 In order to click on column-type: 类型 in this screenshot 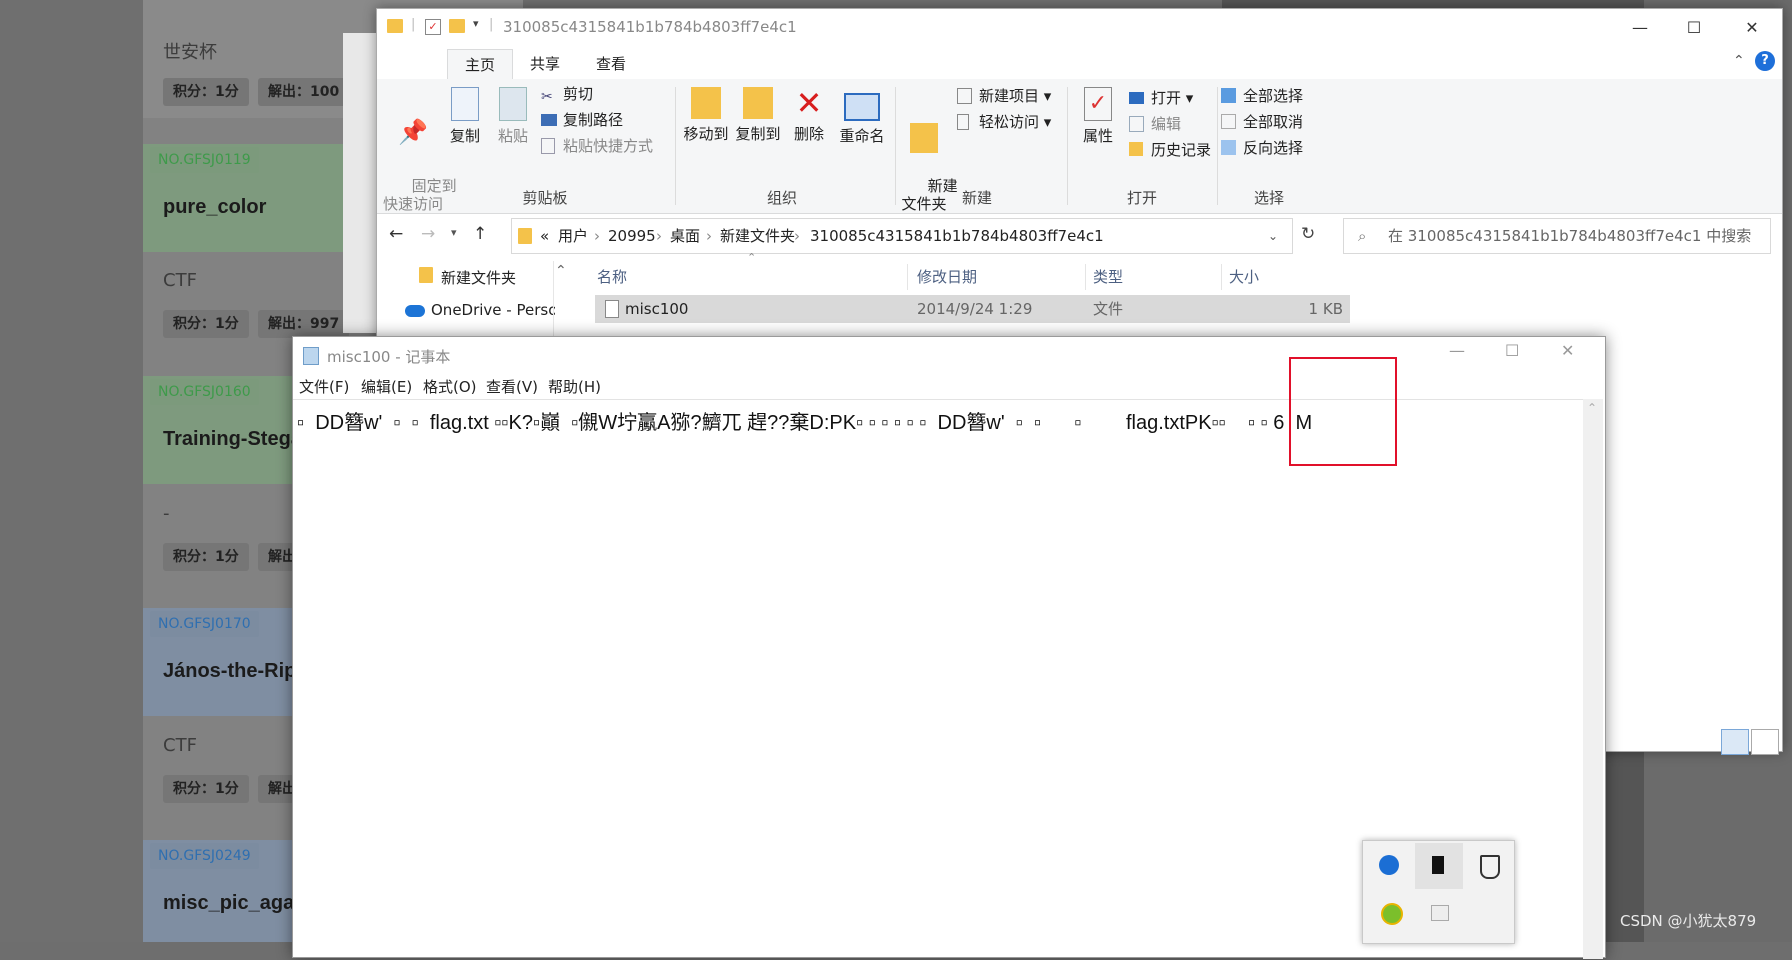, I will do `click(1108, 277)`.